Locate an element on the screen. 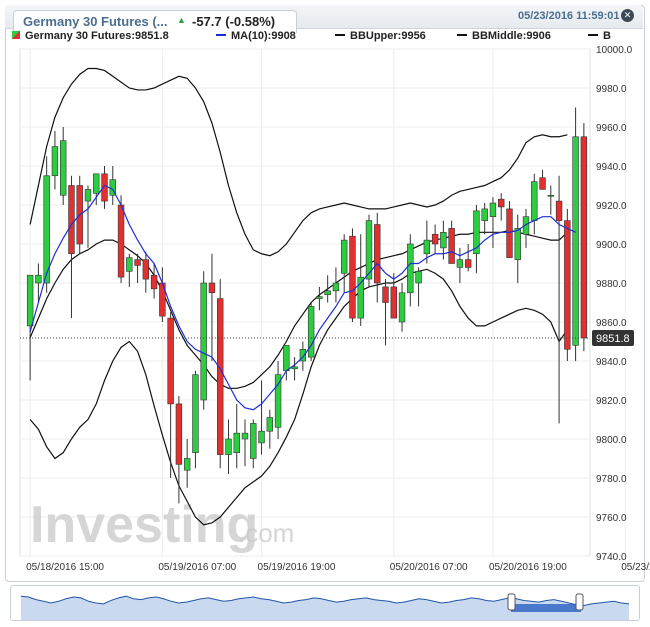 This screenshot has width=650, height=627. x-tick-label: 05/18/2016 15:00 is located at coordinates (65, 567).